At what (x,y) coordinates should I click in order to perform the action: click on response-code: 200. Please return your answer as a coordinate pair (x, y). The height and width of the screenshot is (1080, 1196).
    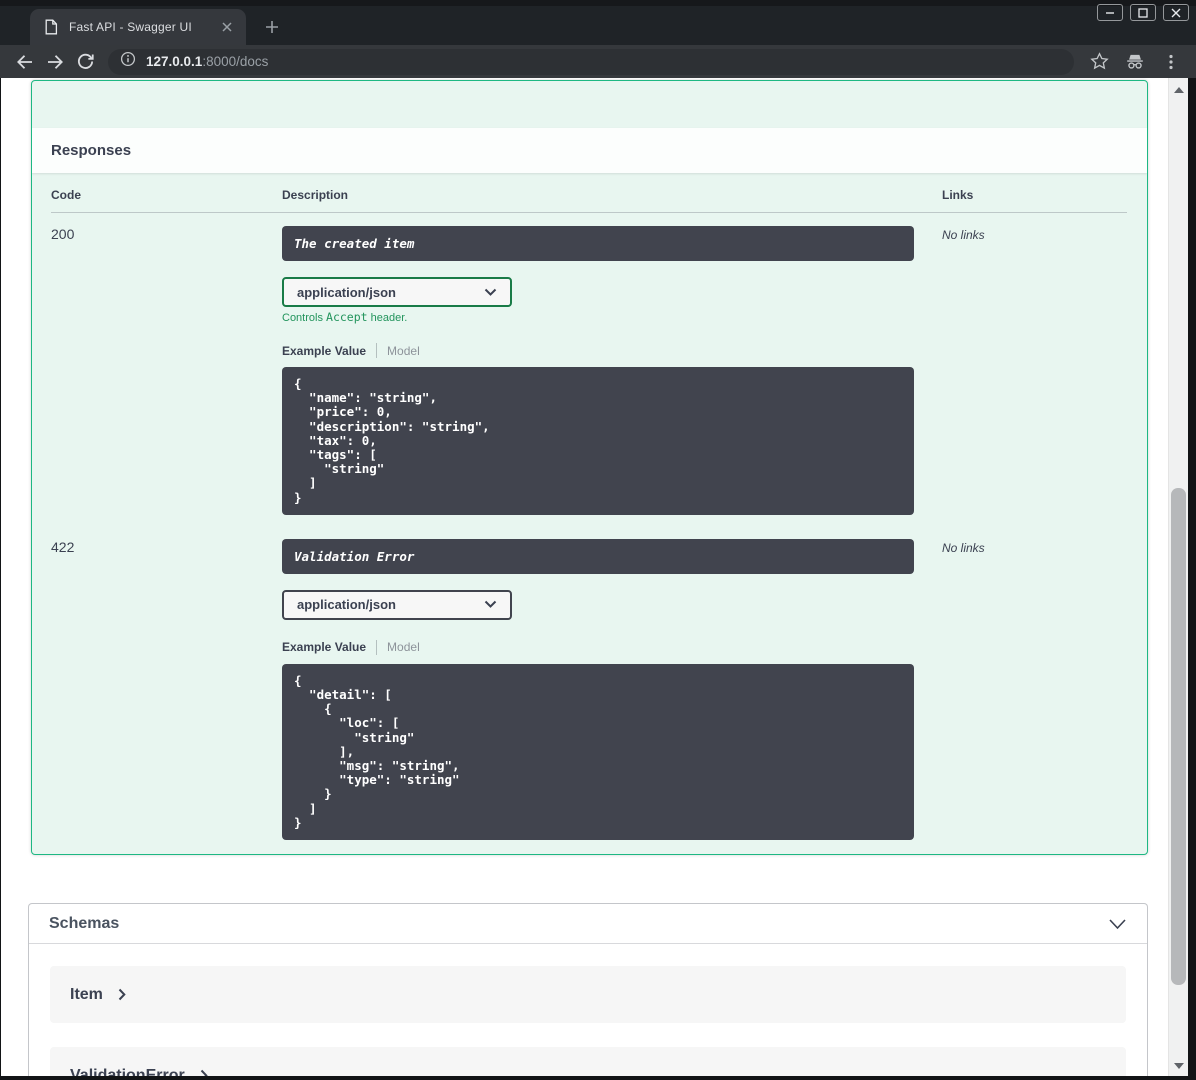
    Looking at the image, I should click on (63, 234).